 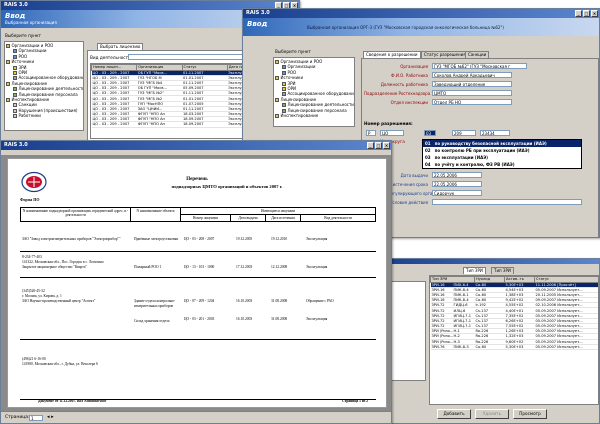 I want to click on nav-tree-item-label: ОРИ, so click(x=292, y=88).